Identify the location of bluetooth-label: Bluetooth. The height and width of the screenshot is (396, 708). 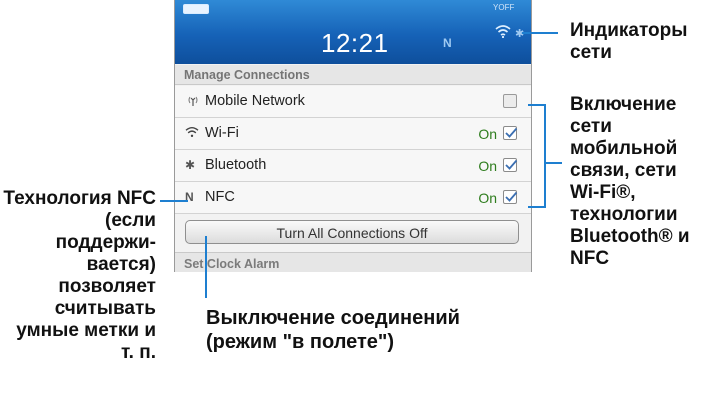
(236, 165).